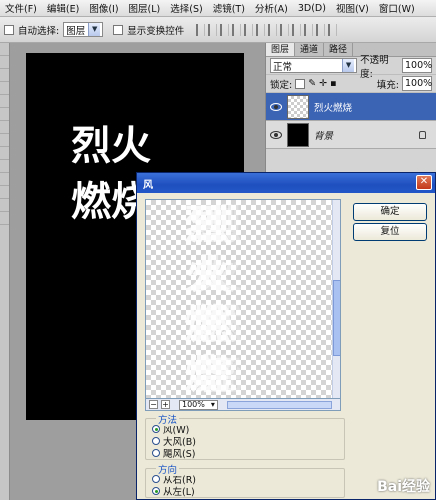 The image size is (436, 500). I want to click on tab-layers: 图层, so click(281, 49).